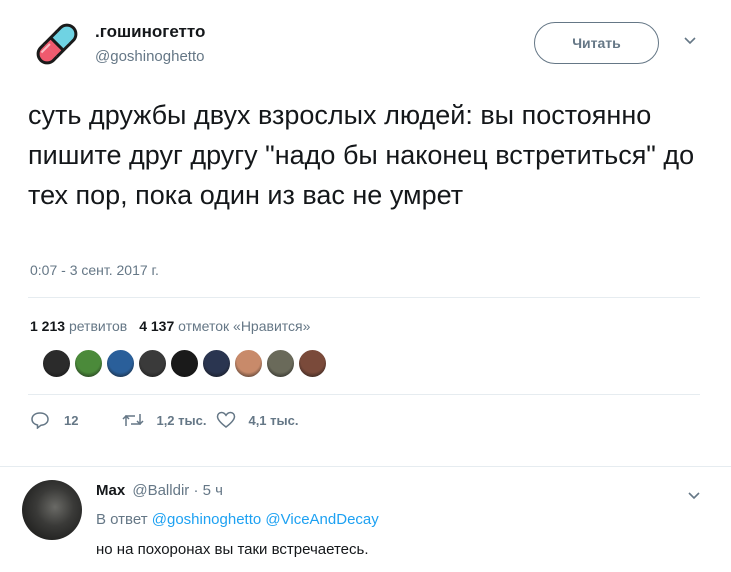 This screenshot has height=572, width=731. Describe the element at coordinates (94, 270) in the screenshot. I see `tweet-timestamp: 0:07 - 3 сент. 2017 г.` at that location.